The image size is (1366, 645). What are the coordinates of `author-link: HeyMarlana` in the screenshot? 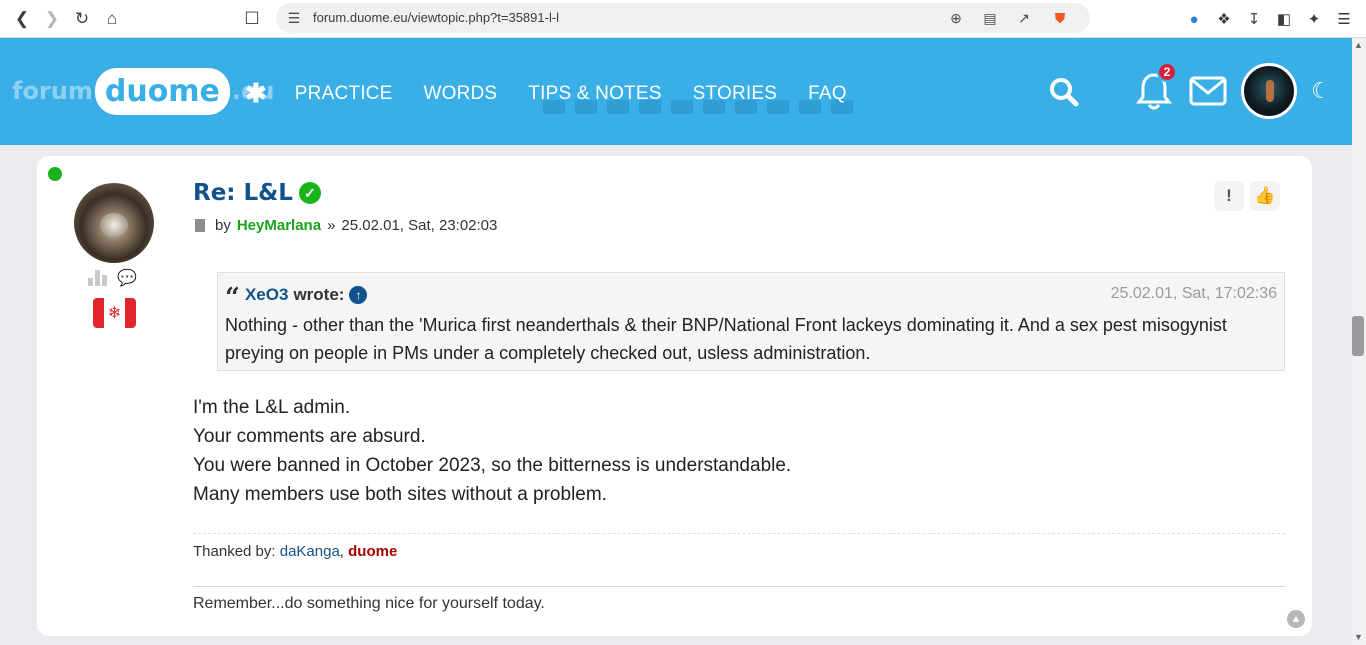 It's located at (279, 225).